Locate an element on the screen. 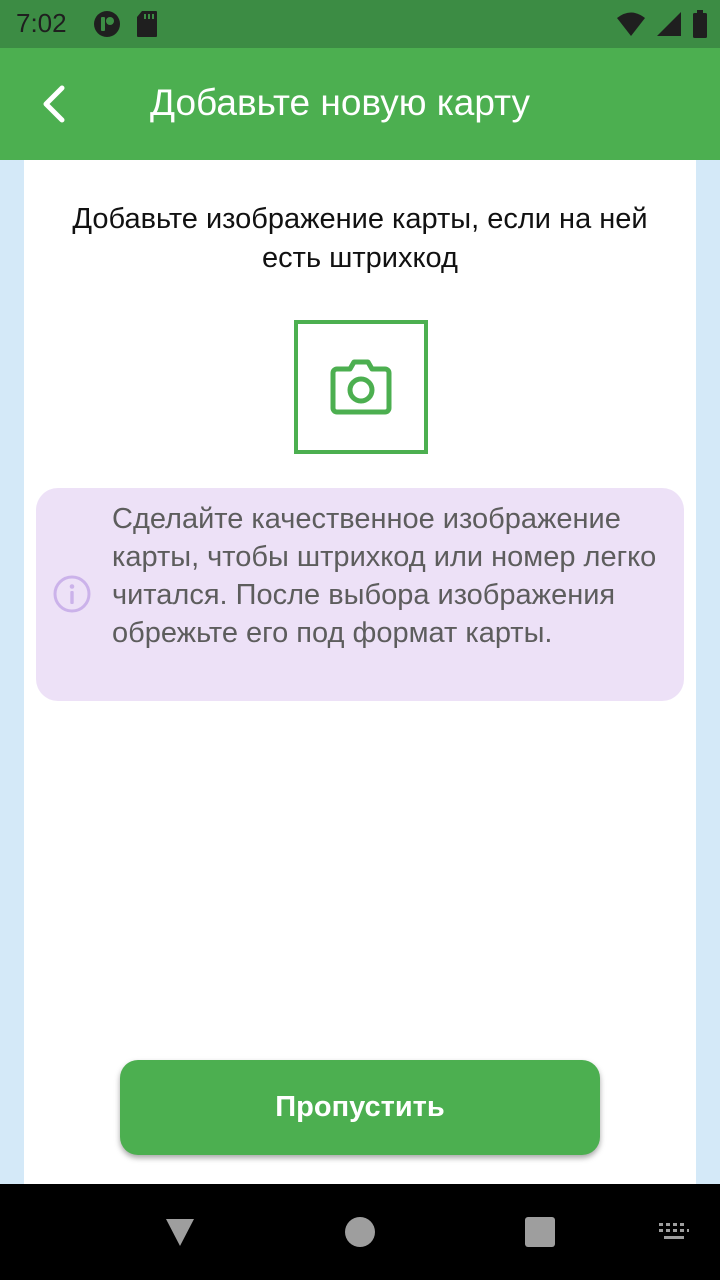  wifi-icon is located at coordinates (631, 24).